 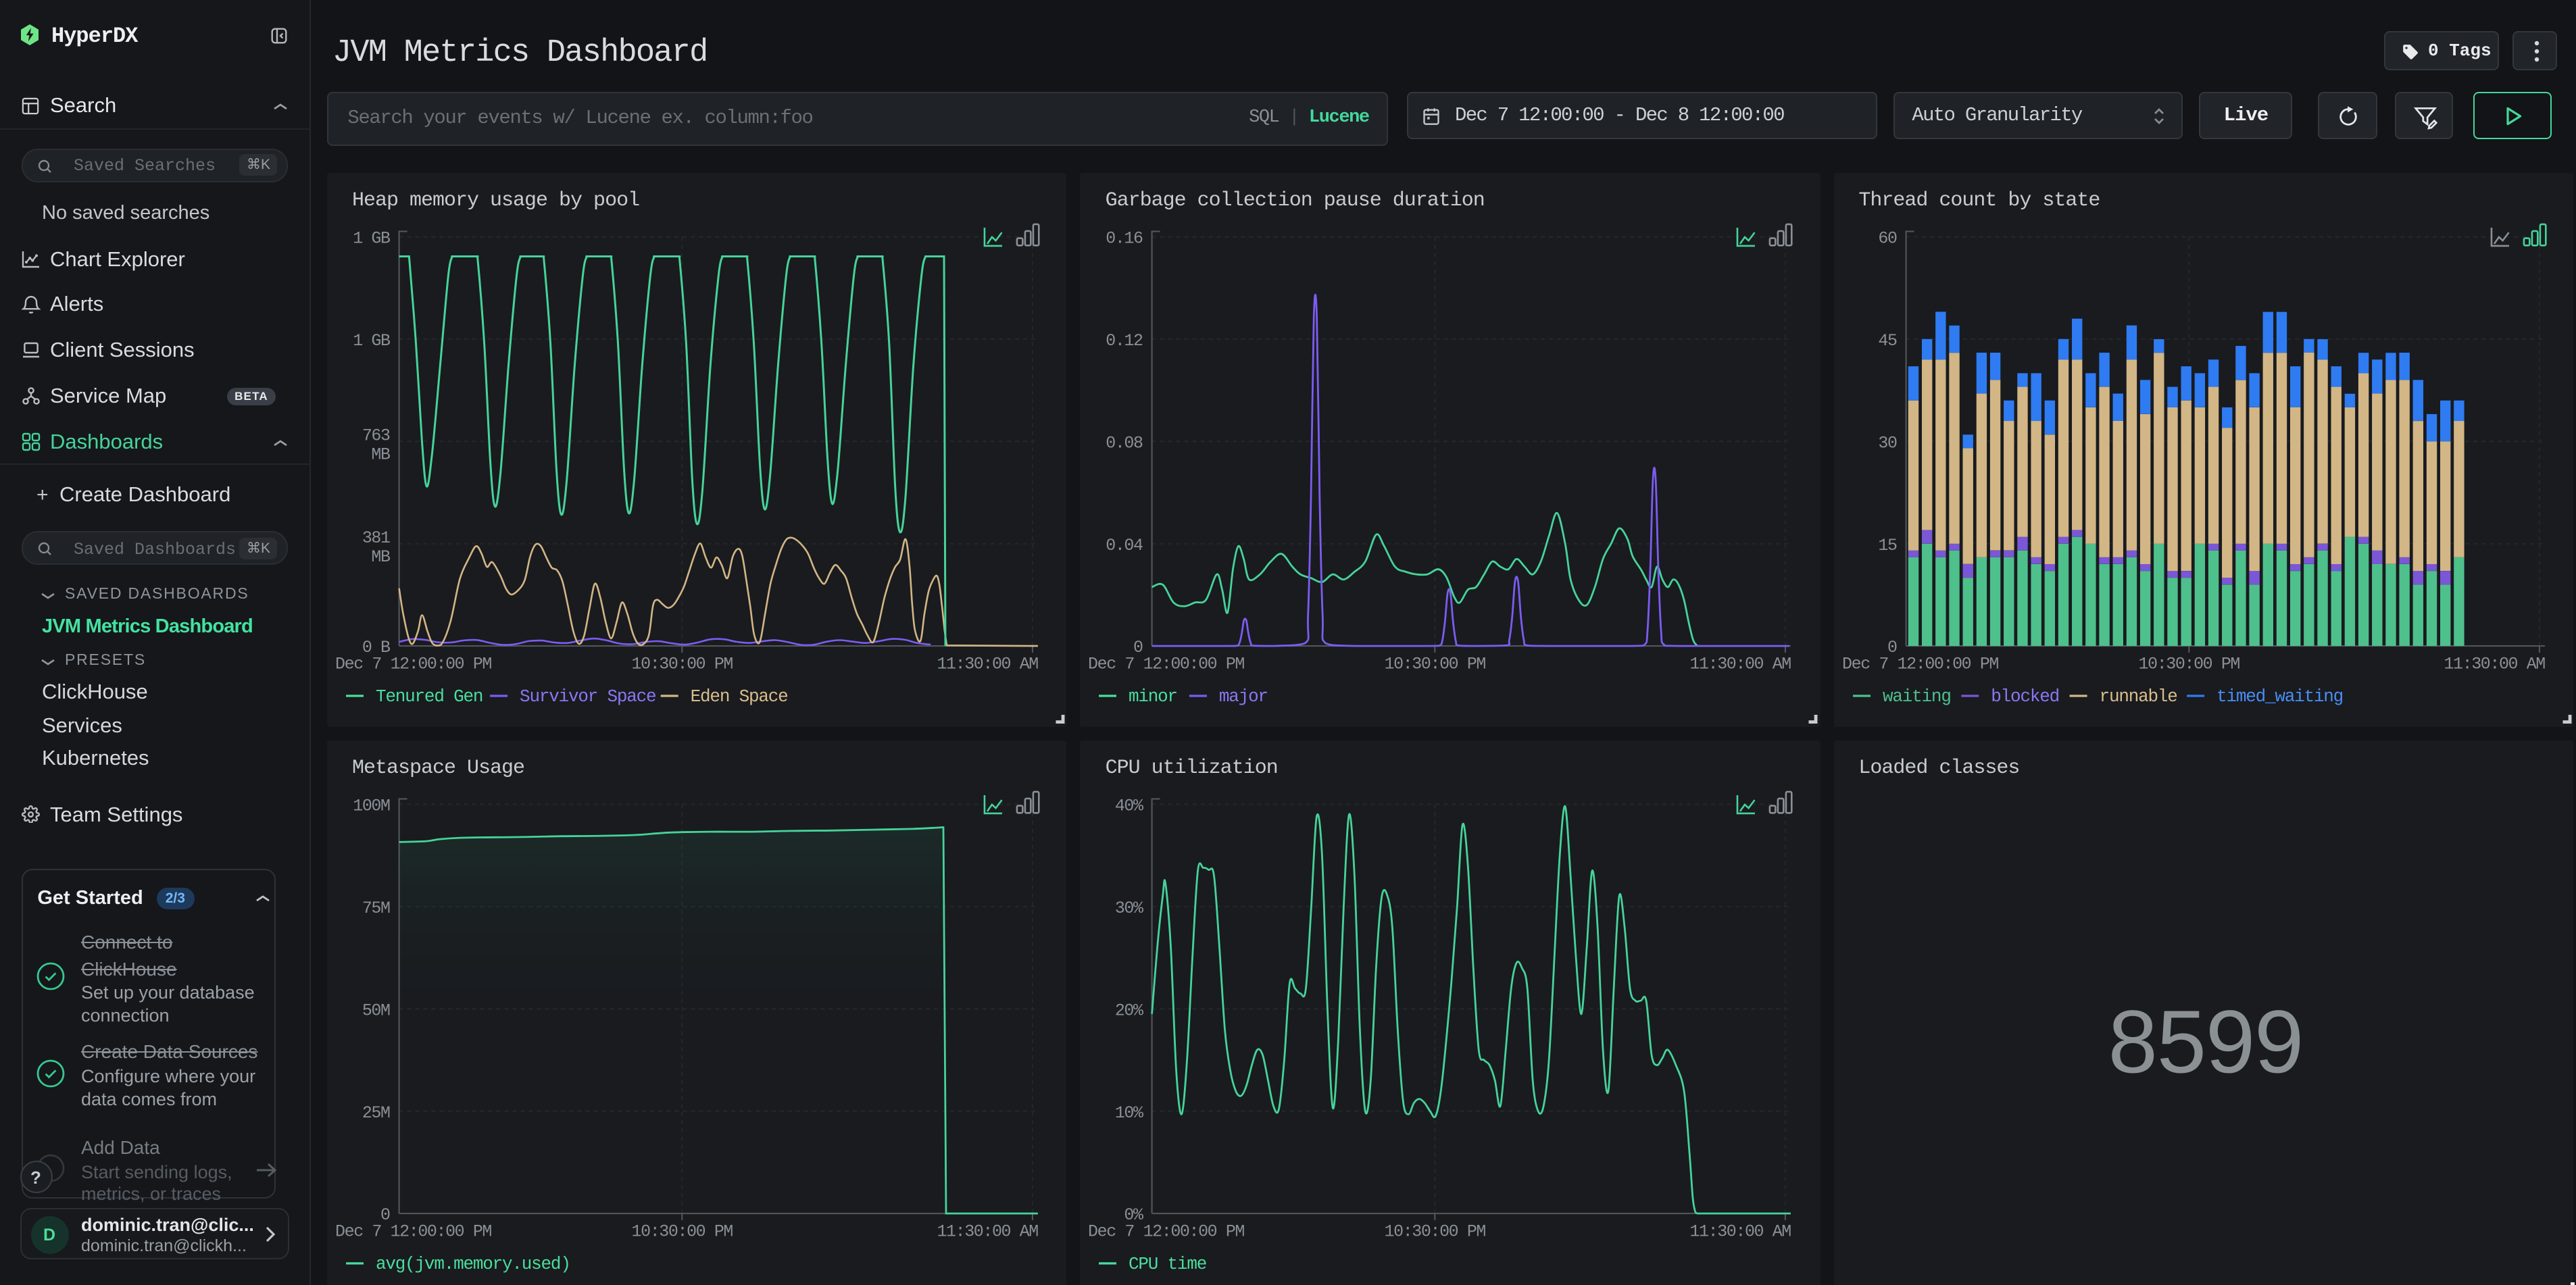 What do you see at coordinates (1916, 696) in the screenshot?
I see `svg-text: waiting` at bounding box center [1916, 696].